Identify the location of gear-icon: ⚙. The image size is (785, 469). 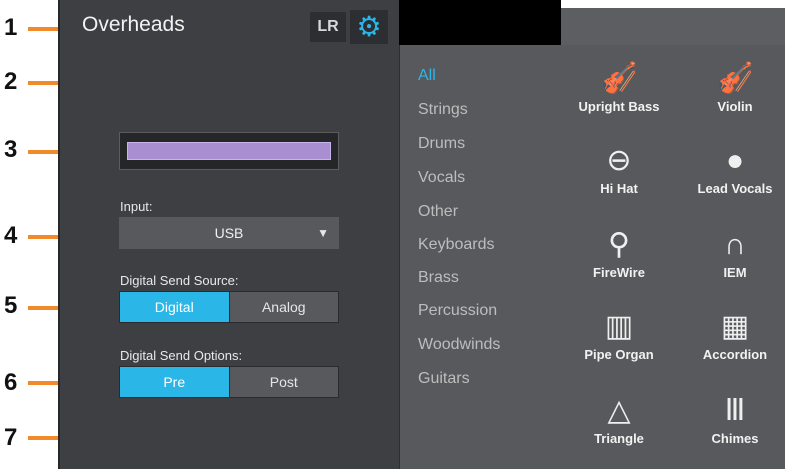
(369, 26).